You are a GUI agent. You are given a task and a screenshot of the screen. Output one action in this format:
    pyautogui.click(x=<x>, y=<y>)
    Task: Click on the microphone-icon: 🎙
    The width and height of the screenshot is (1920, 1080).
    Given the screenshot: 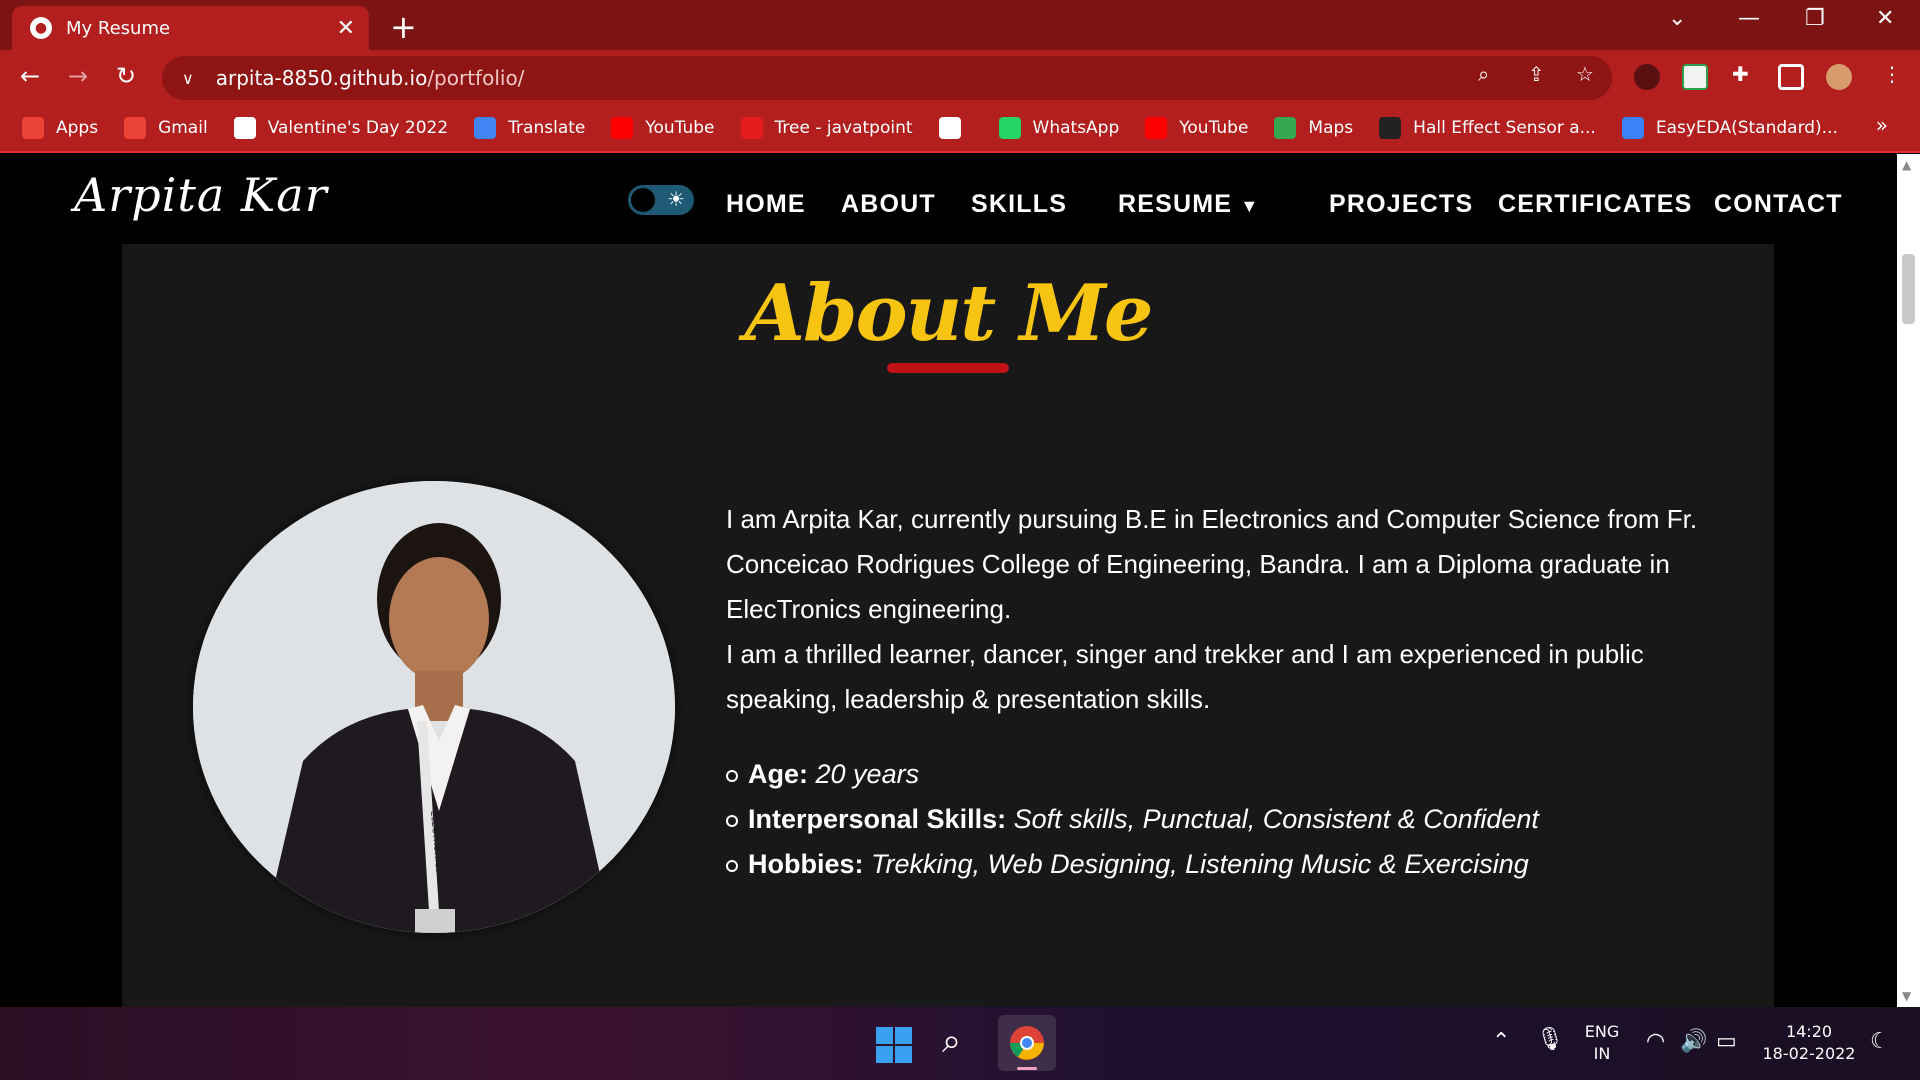 What is the action you would take?
    pyautogui.click(x=1550, y=1039)
    